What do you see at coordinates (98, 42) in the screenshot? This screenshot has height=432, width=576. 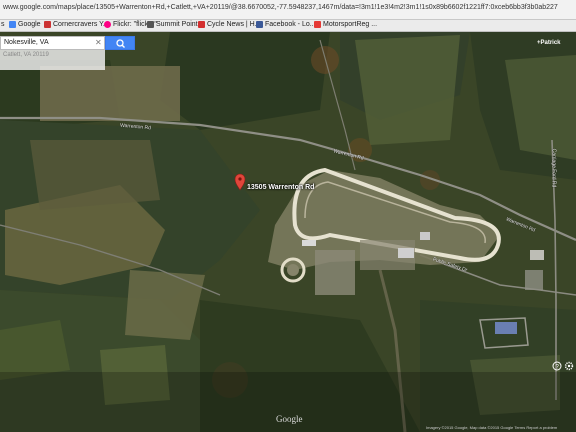 I see `clear-search-icon: ✕` at bounding box center [98, 42].